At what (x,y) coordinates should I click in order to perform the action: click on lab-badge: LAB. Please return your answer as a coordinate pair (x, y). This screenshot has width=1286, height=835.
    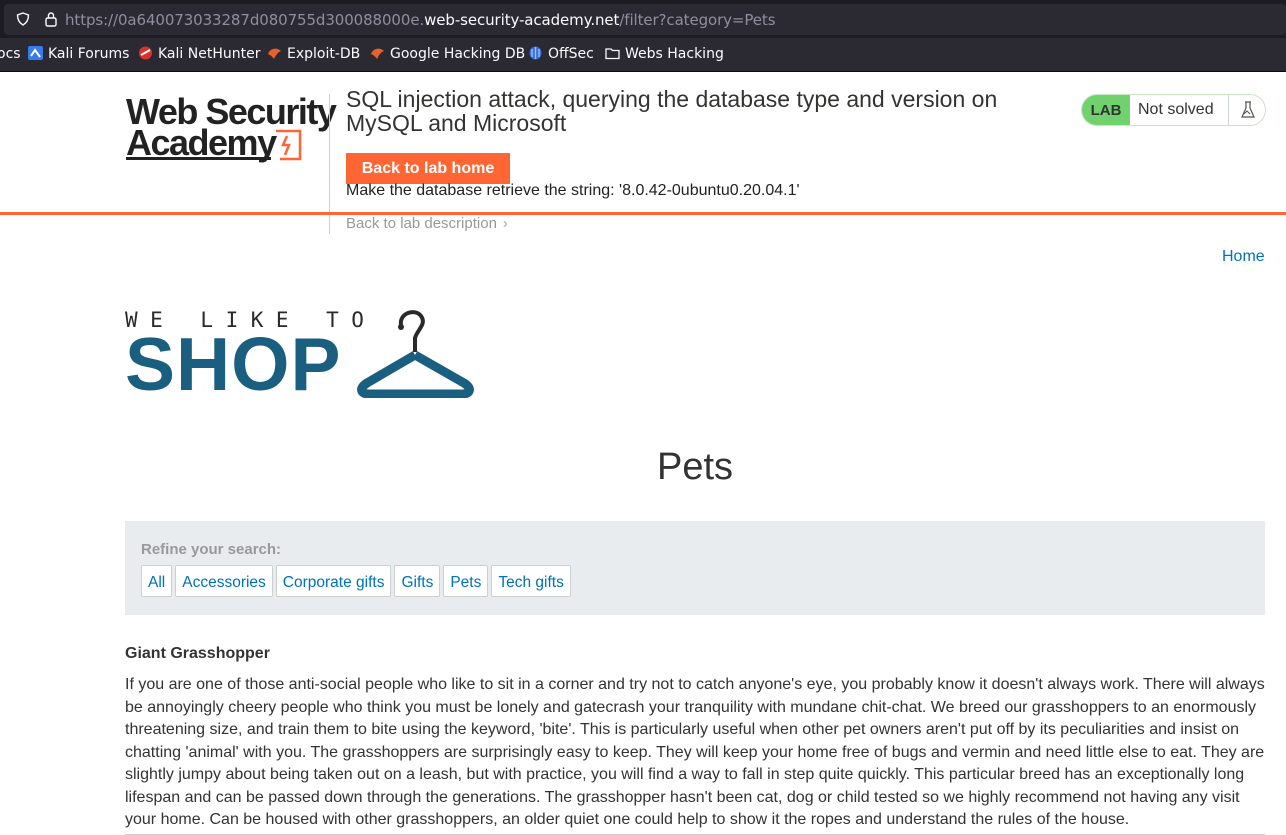
    Looking at the image, I should click on (1106, 110).